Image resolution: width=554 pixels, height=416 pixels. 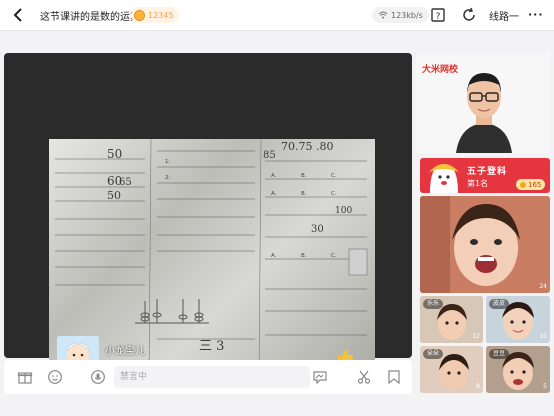 What do you see at coordinates (469, 15) in the screenshot?
I see `refresh-icon` at bounding box center [469, 15].